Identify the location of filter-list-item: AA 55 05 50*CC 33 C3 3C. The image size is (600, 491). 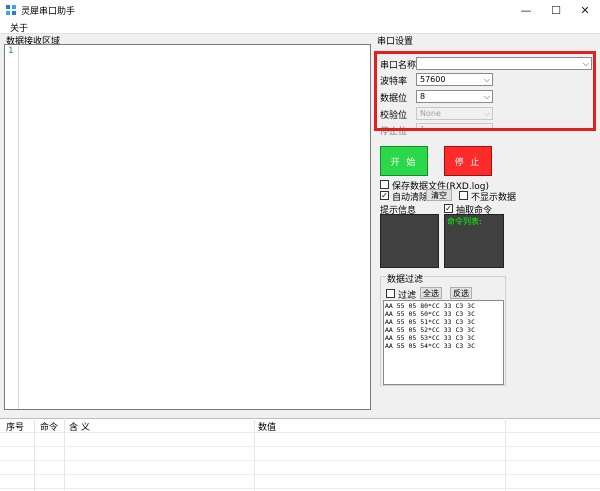
(430, 314).